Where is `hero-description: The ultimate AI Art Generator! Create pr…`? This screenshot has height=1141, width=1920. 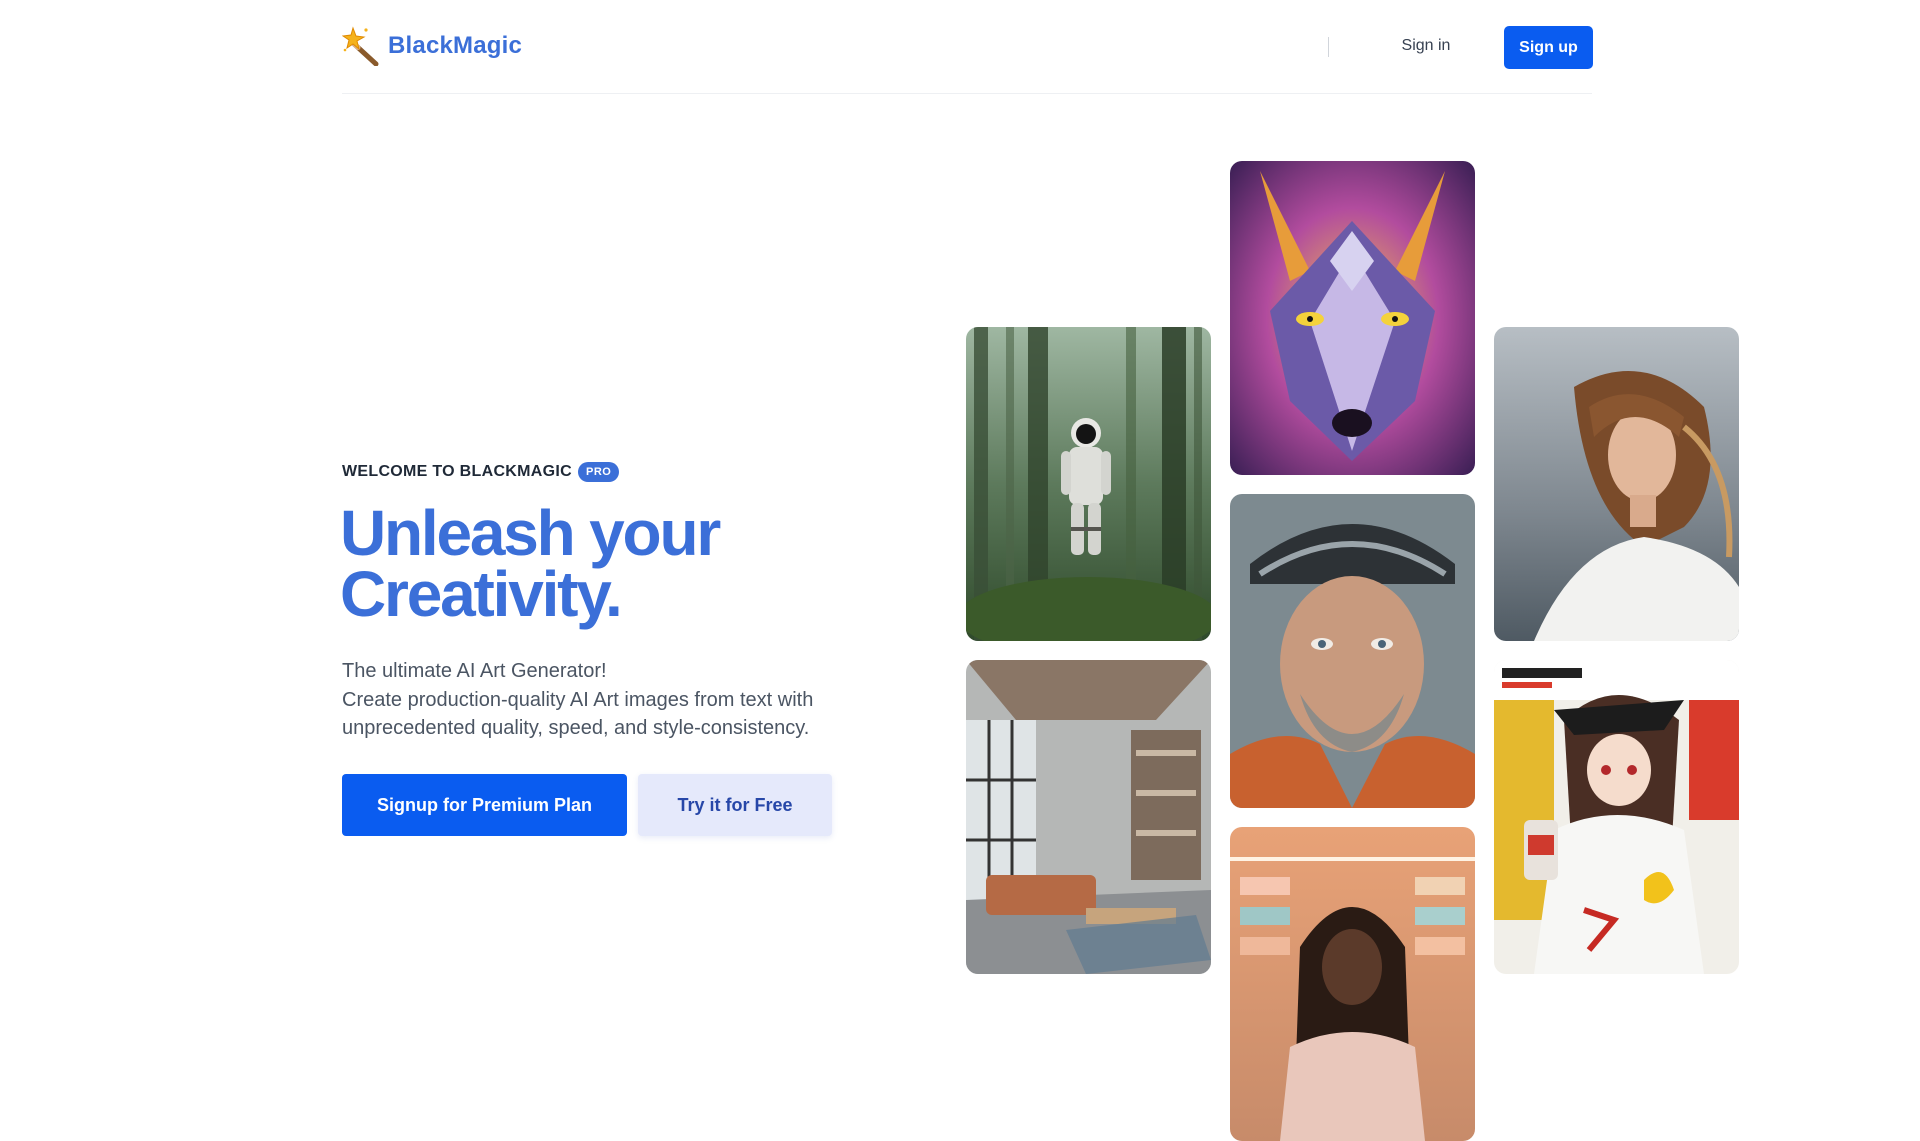
hero-description: The ultimate AI Art Generator! Create pr… is located at coordinates (622, 700).